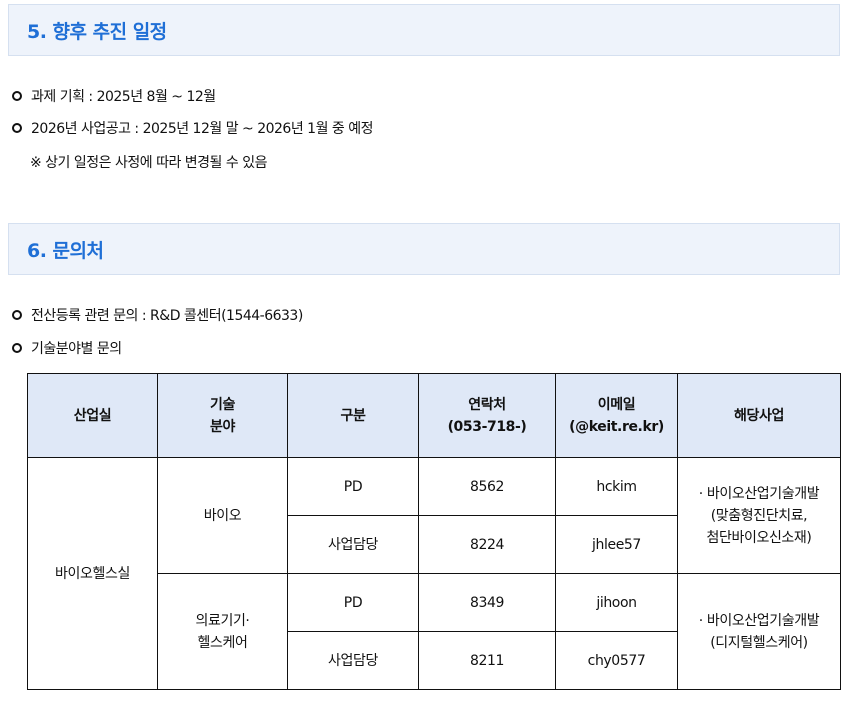  I want to click on ext-cell: 8349, so click(487, 602).